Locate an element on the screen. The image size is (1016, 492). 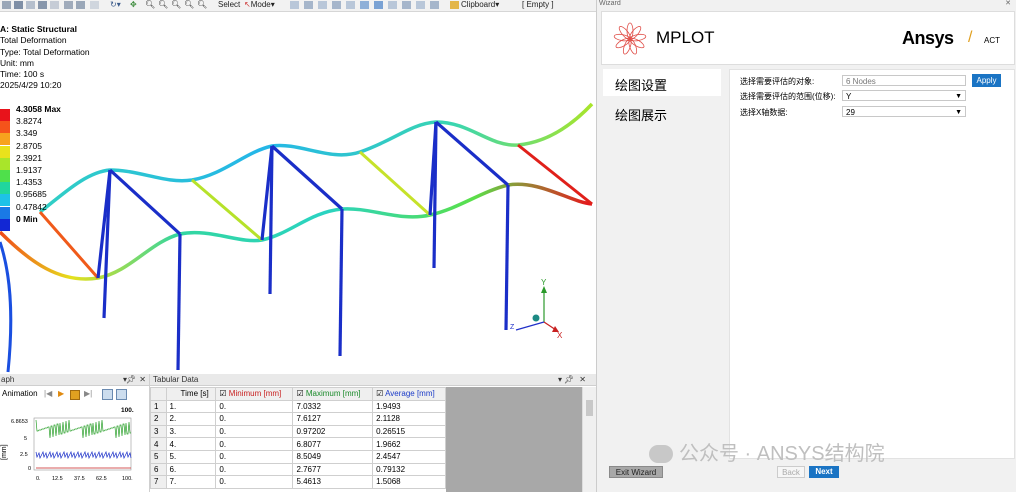
table-row: 7 7. 0. 5.4613 1.5068 is located at coordinates (298, 482).